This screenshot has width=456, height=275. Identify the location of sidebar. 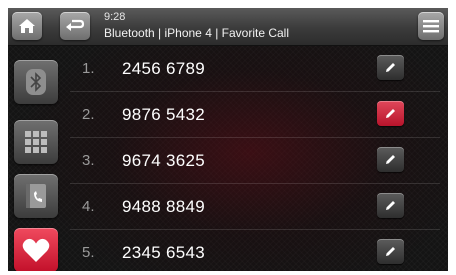
(37, 158).